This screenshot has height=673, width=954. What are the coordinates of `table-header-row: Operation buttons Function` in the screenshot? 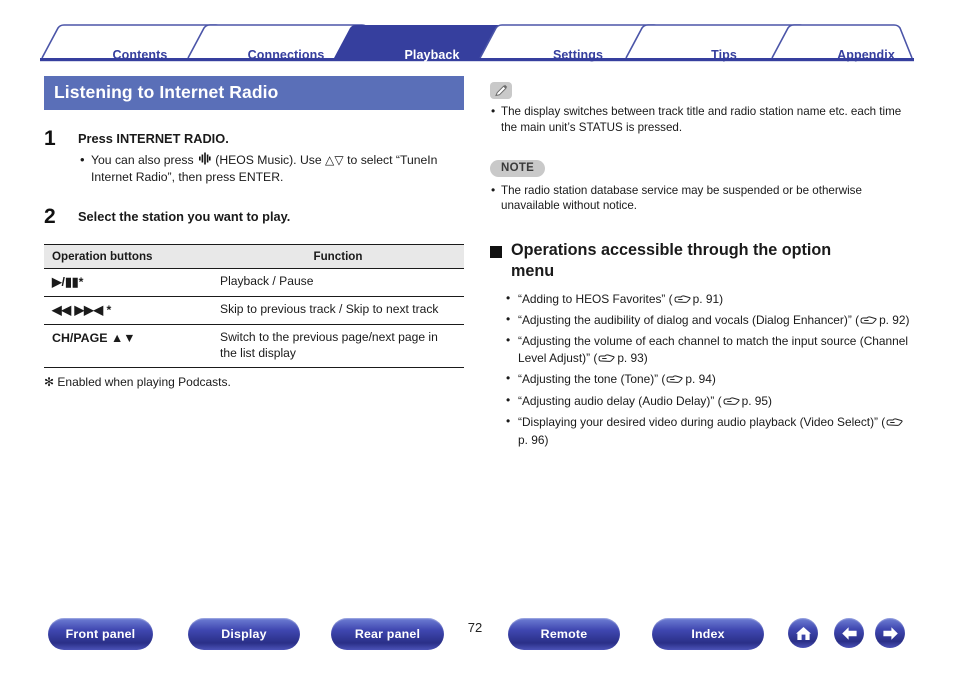 It's located at (254, 256).